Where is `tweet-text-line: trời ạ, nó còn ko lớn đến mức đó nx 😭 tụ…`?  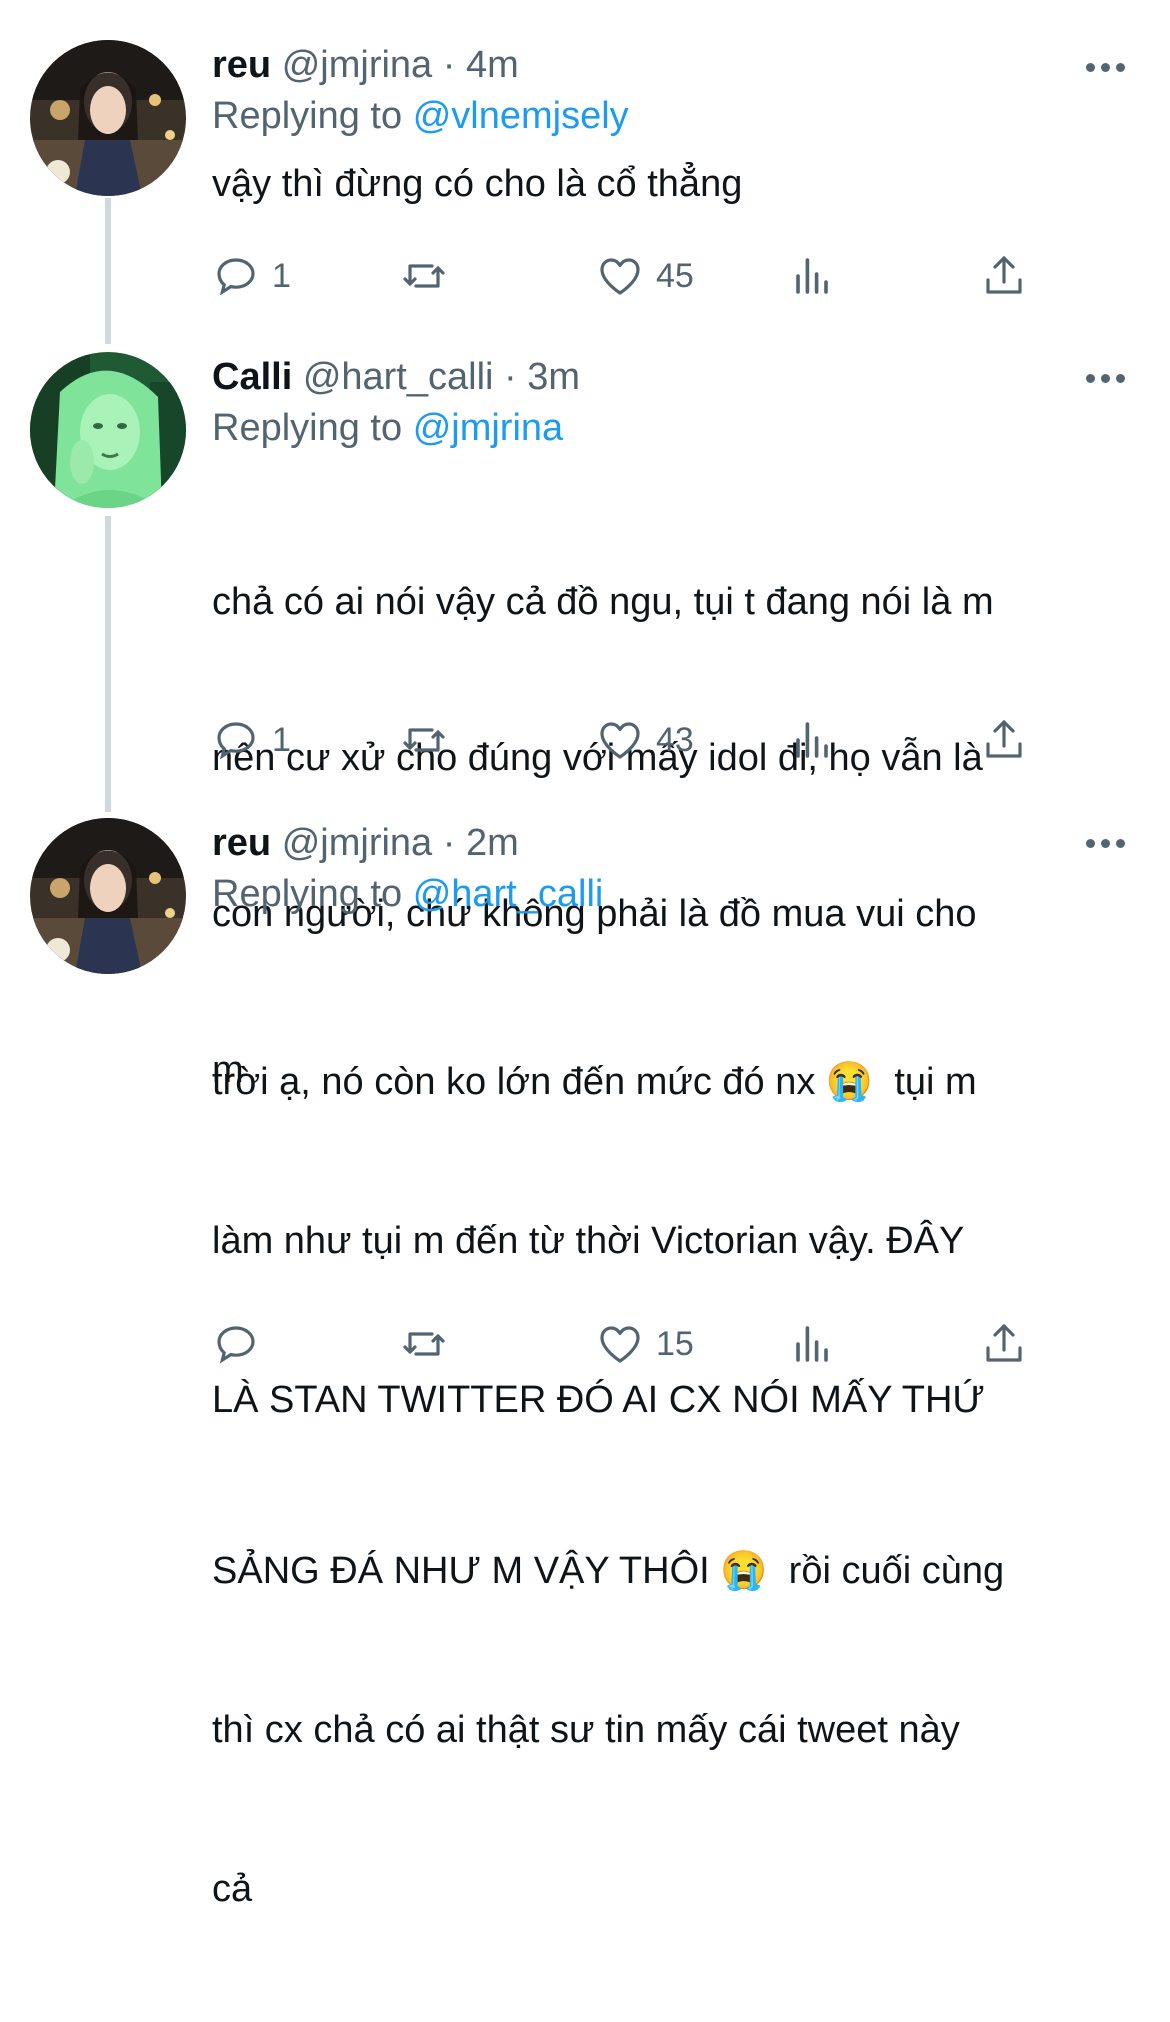 tweet-text-line: trời ạ, nó còn ko lớn đến mức đó nx 😭 tụ… is located at coordinates (594, 1082).